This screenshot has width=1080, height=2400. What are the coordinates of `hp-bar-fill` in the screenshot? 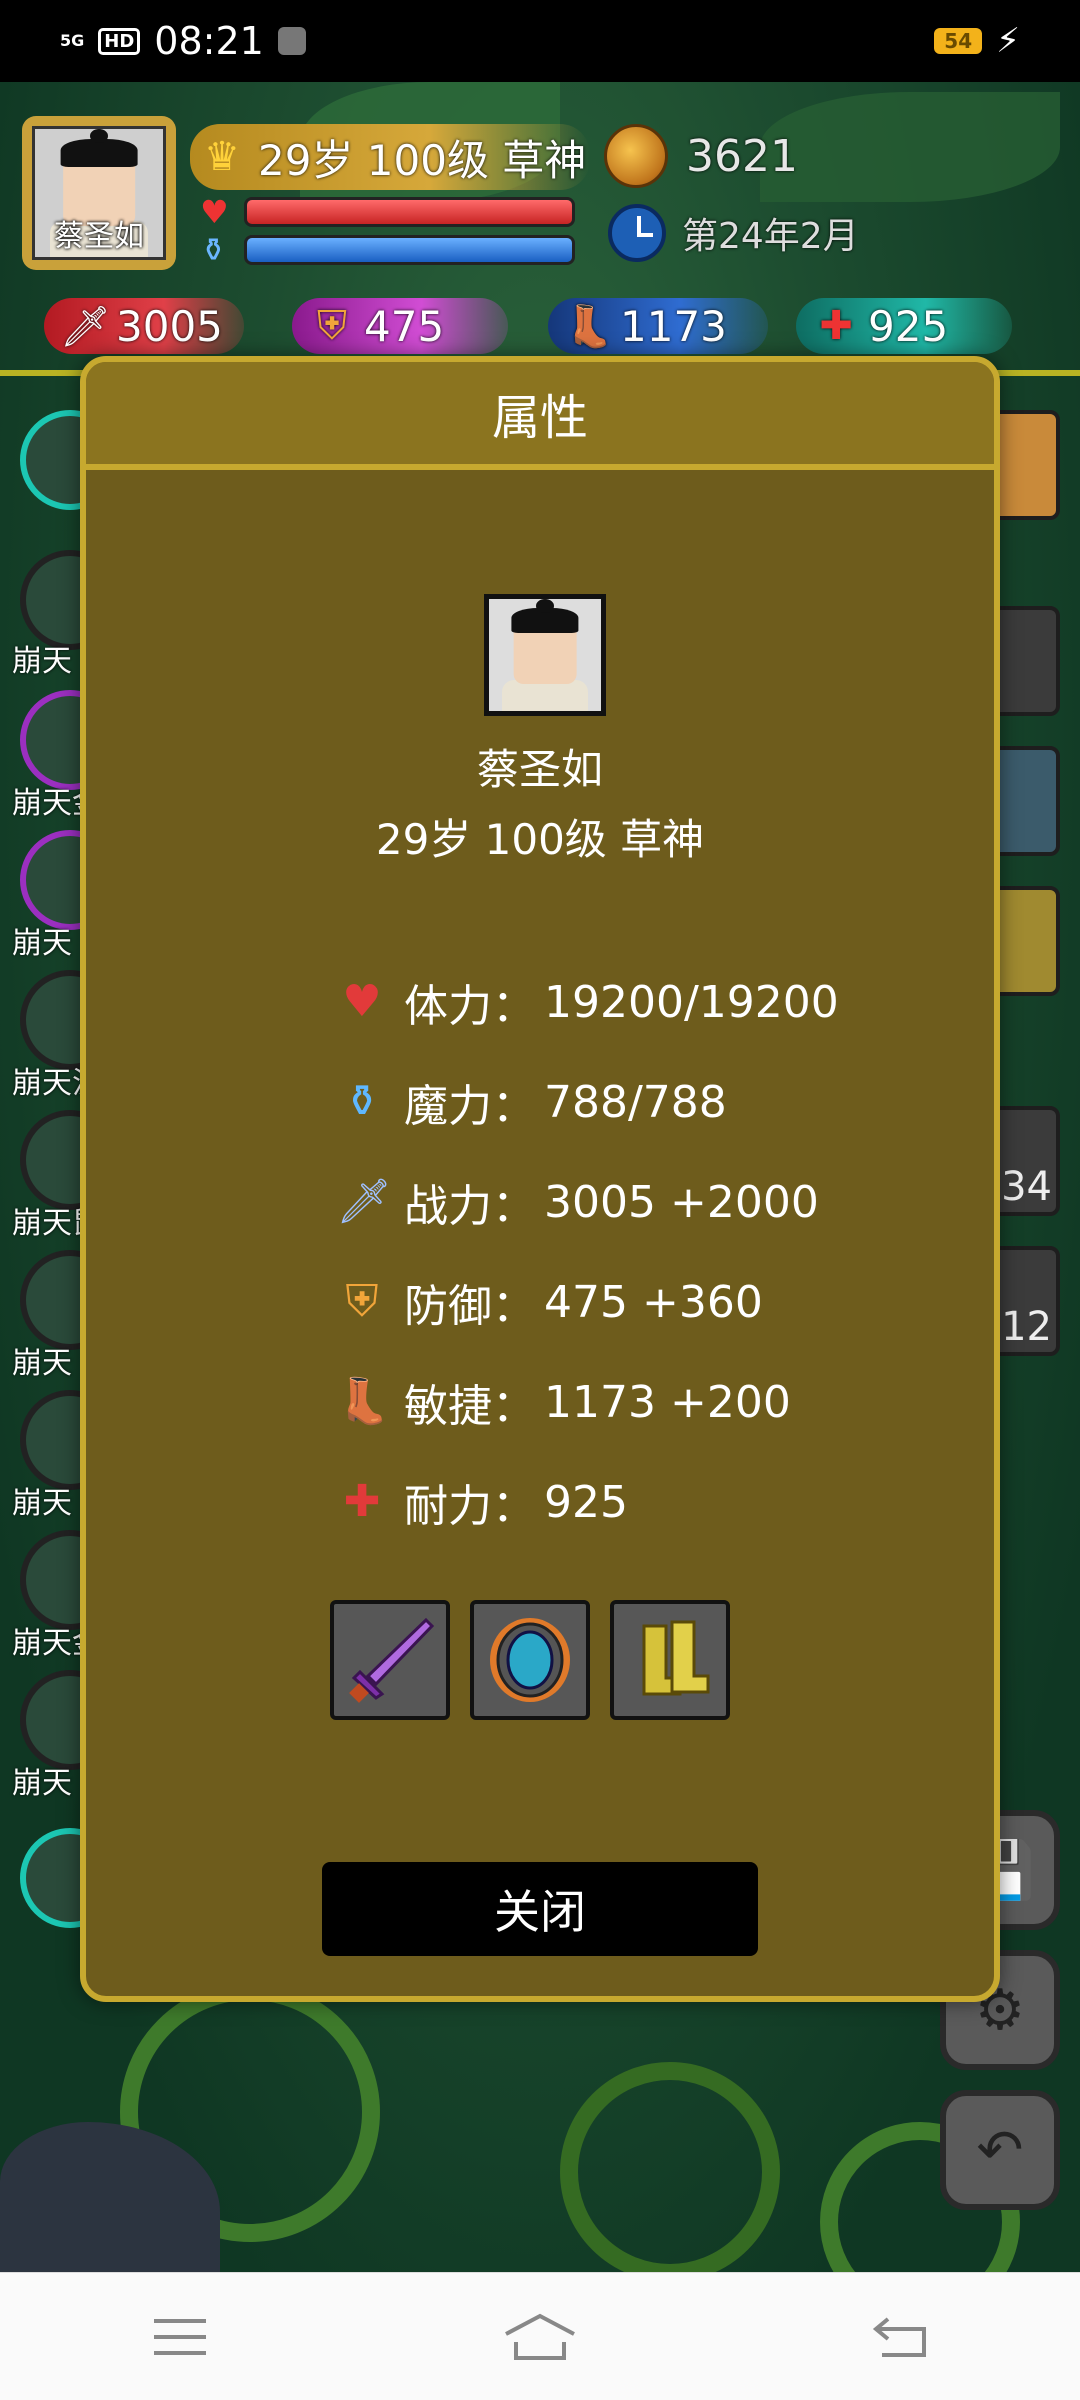 It's located at (409, 212).